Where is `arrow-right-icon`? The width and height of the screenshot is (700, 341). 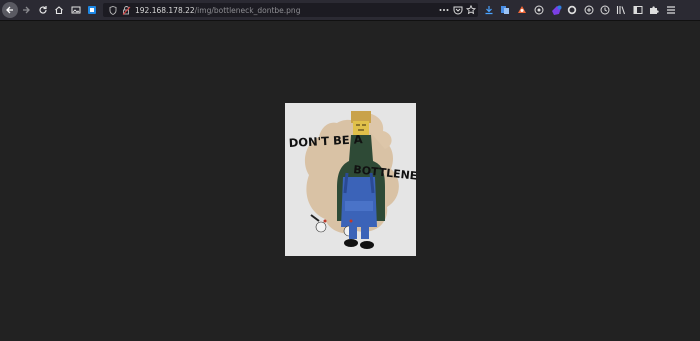 arrow-right-icon is located at coordinates (26, 10).